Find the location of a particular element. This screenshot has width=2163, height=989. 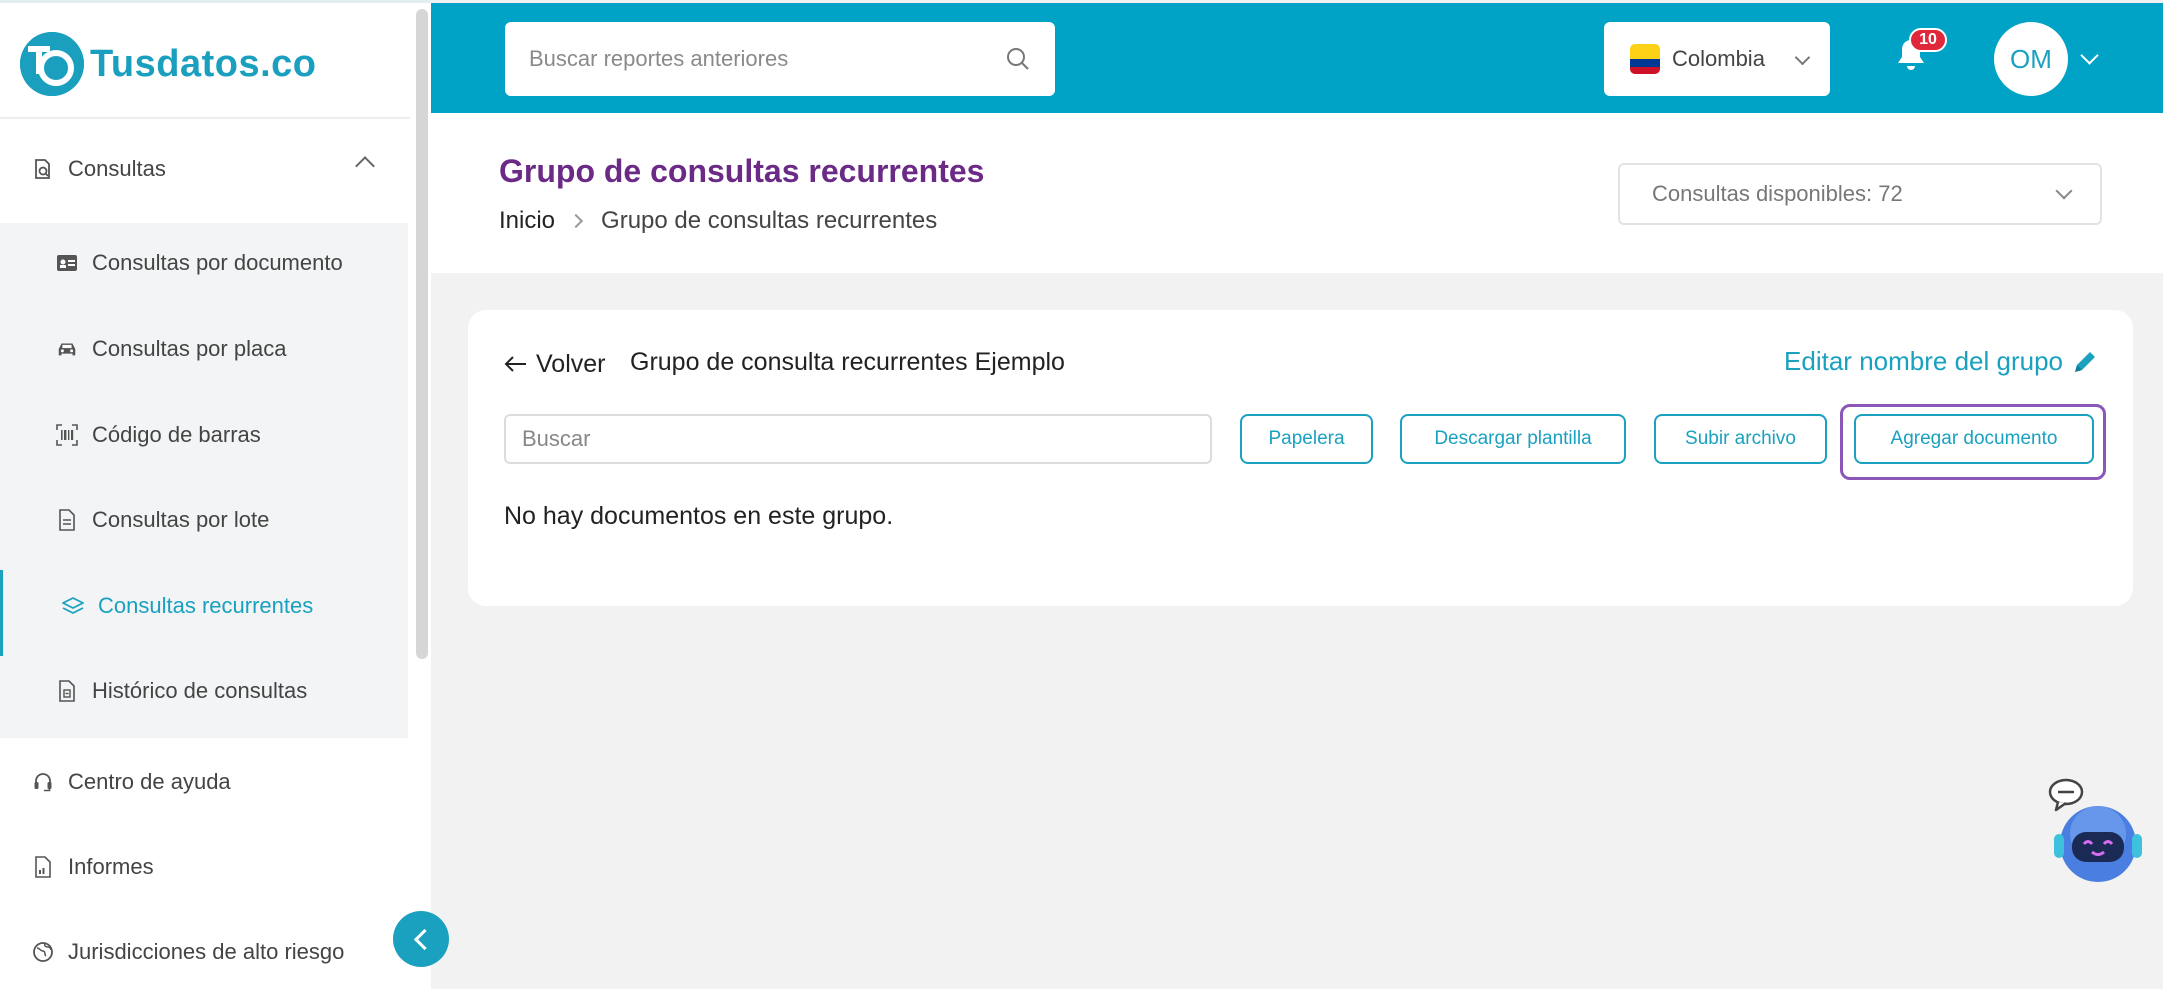

breadcrumb-current: Grupo de consultas recurrentes is located at coordinates (769, 220).